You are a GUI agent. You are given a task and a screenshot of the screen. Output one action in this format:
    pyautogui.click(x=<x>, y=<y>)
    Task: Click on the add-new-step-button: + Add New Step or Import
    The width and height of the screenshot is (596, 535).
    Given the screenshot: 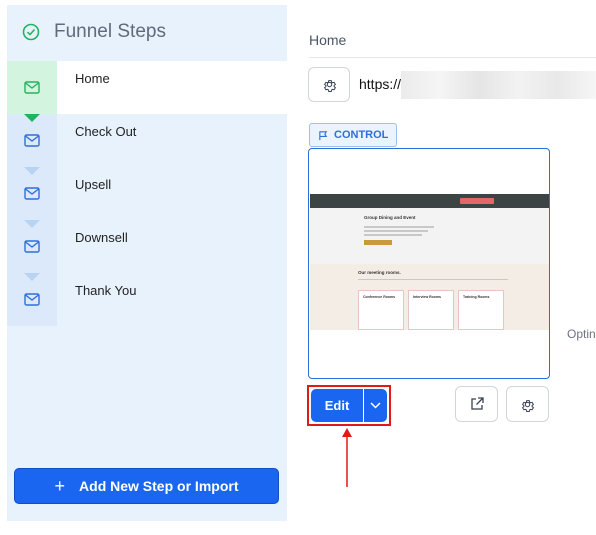 What is the action you would take?
    pyautogui.click(x=146, y=486)
    